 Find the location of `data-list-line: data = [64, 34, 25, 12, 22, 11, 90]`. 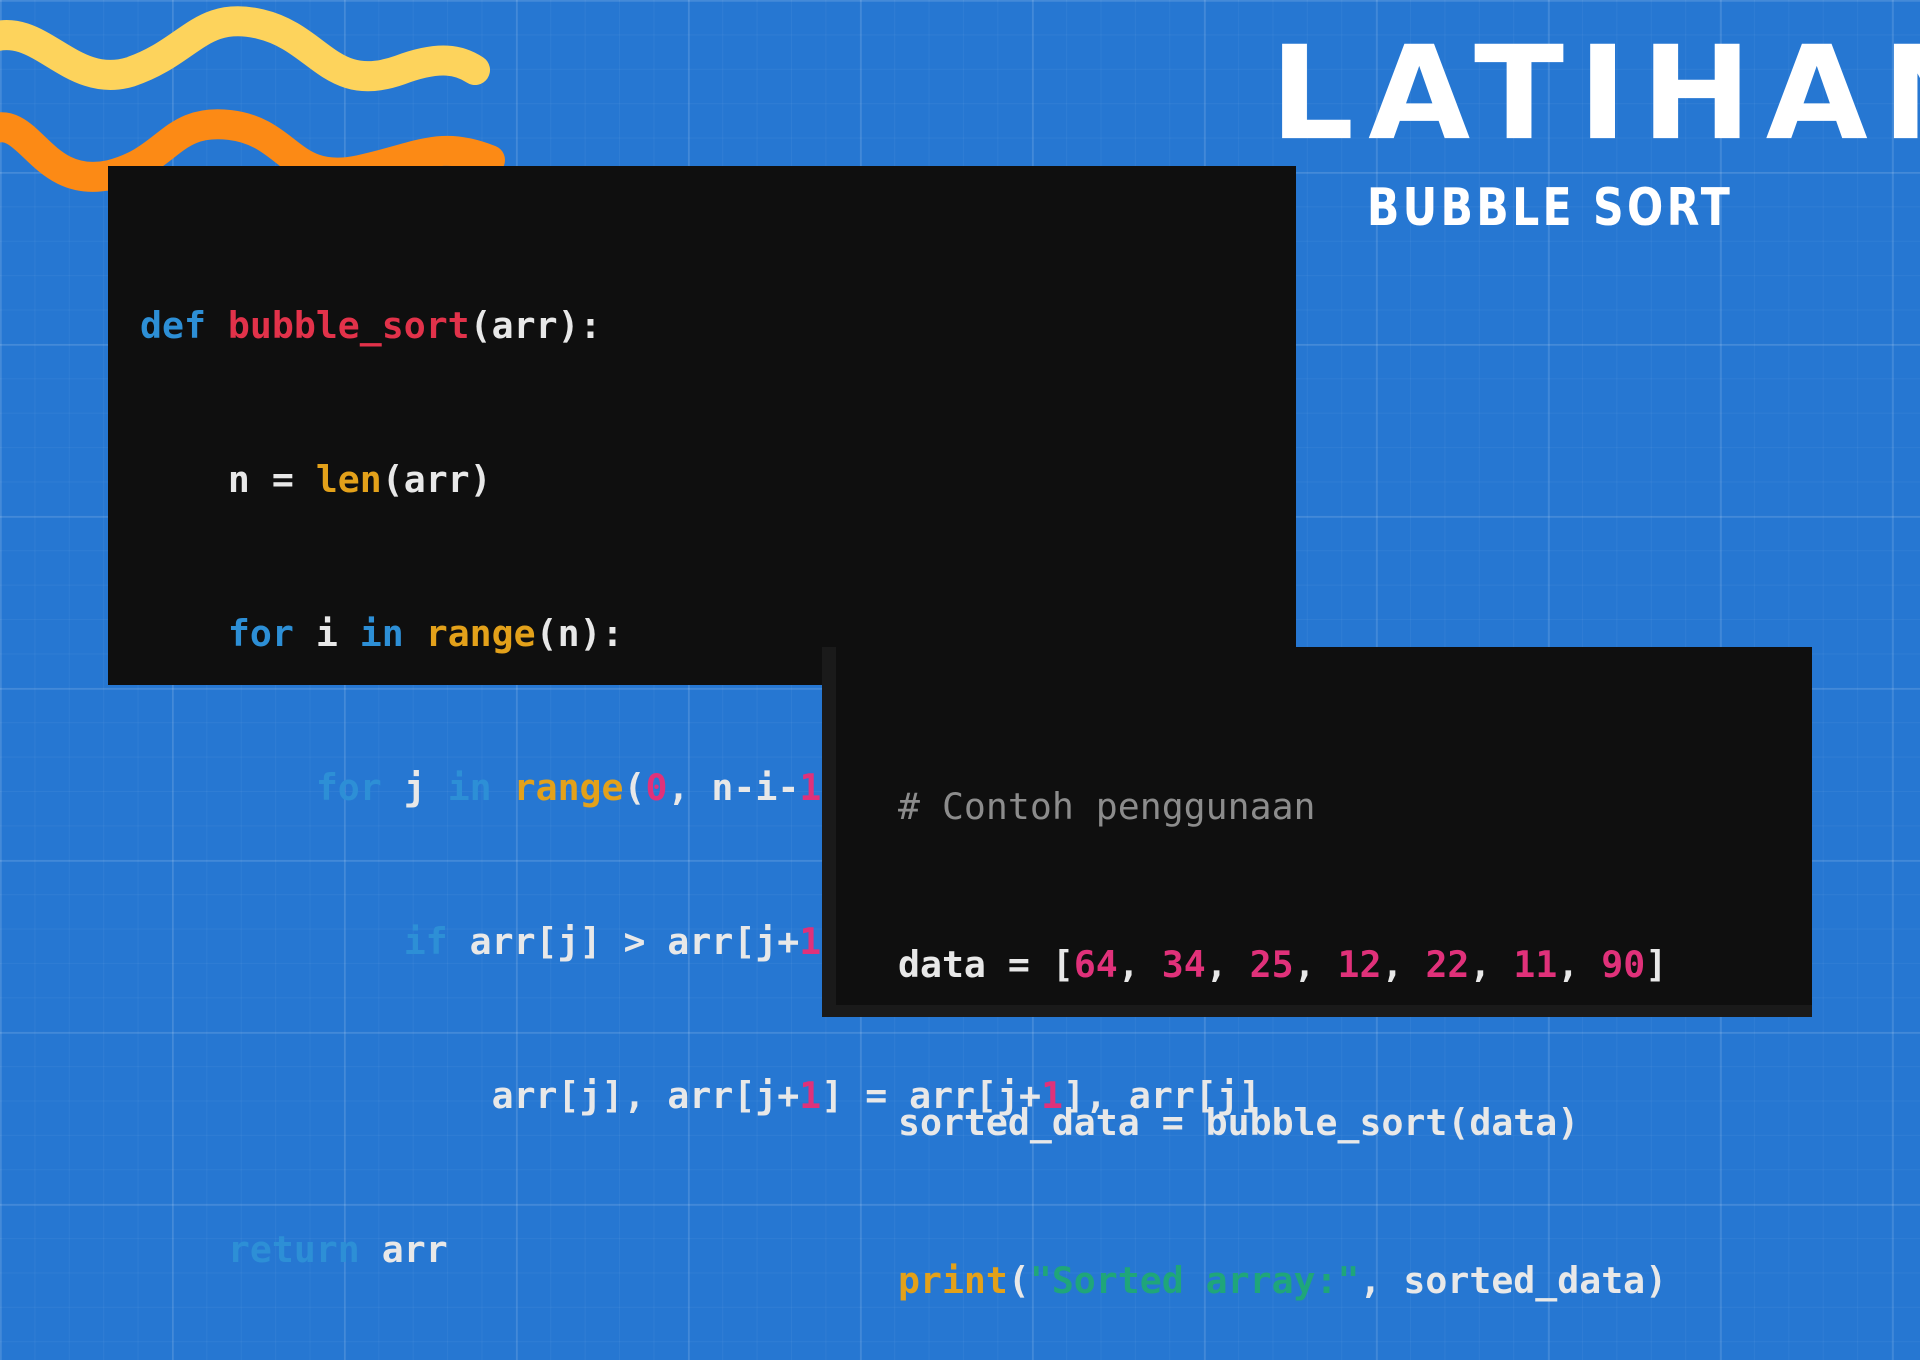

data-list-line: data = [64, 34, 25, 12, 22, 11, 90] is located at coordinates (1355, 965).